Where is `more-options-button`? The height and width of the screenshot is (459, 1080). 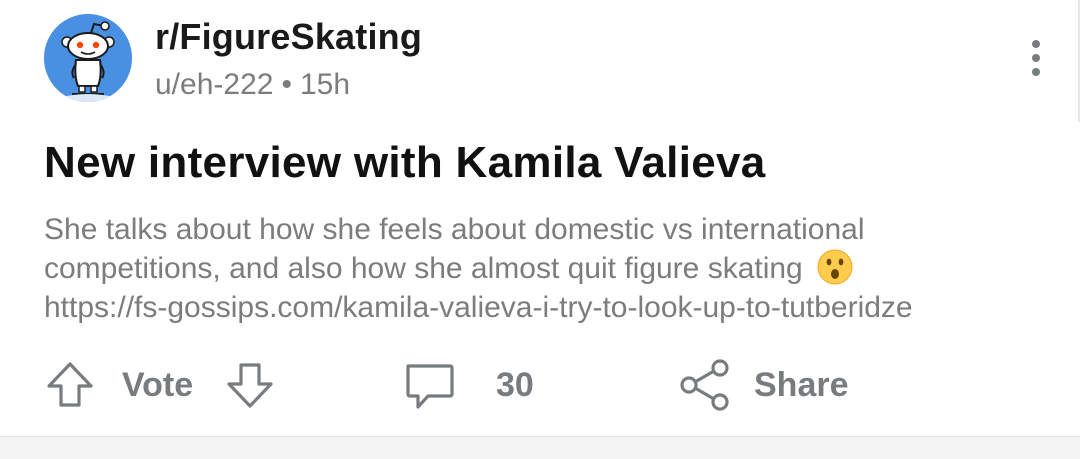 more-options-button is located at coordinates (1036, 58).